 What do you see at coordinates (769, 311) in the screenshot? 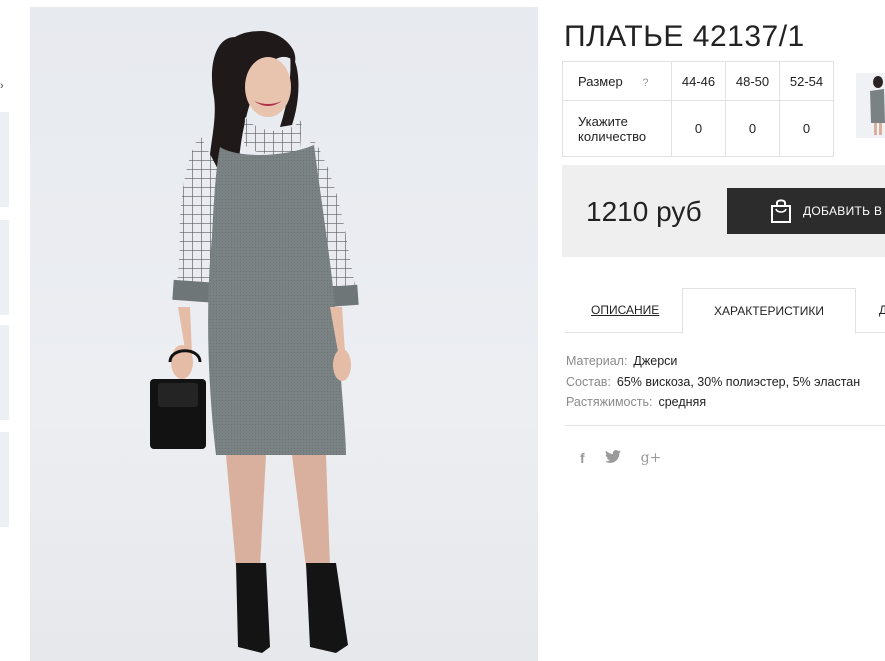
I see `tab-characteristics: ХАРАКТЕРИСТИКИ` at bounding box center [769, 311].